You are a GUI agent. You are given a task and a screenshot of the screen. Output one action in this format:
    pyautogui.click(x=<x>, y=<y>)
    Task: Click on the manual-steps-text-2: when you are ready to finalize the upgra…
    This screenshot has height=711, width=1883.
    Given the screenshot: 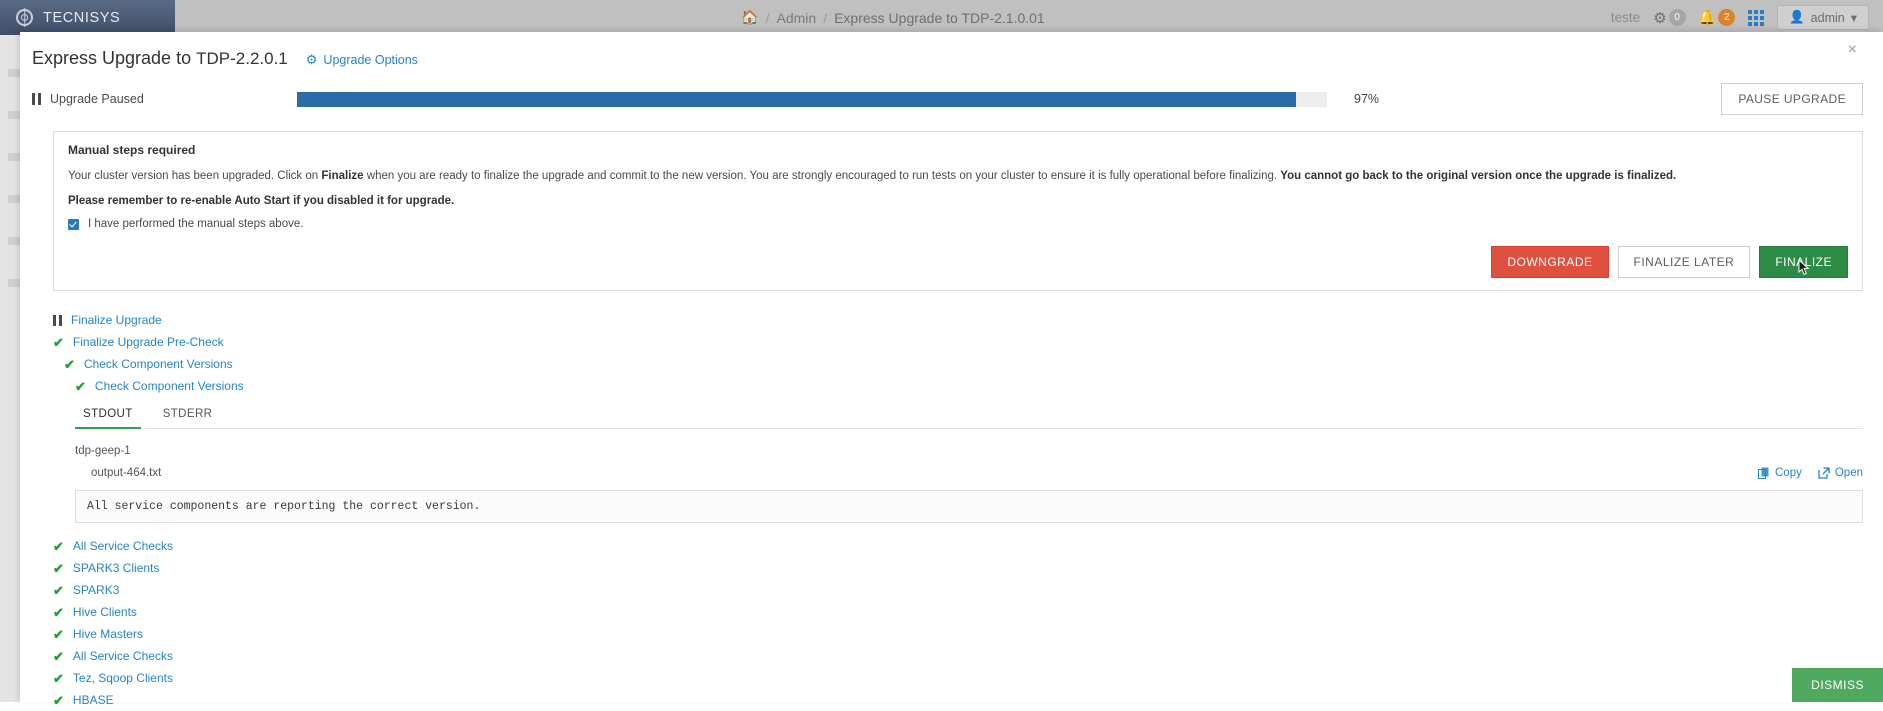 What is the action you would take?
    pyautogui.click(x=822, y=176)
    